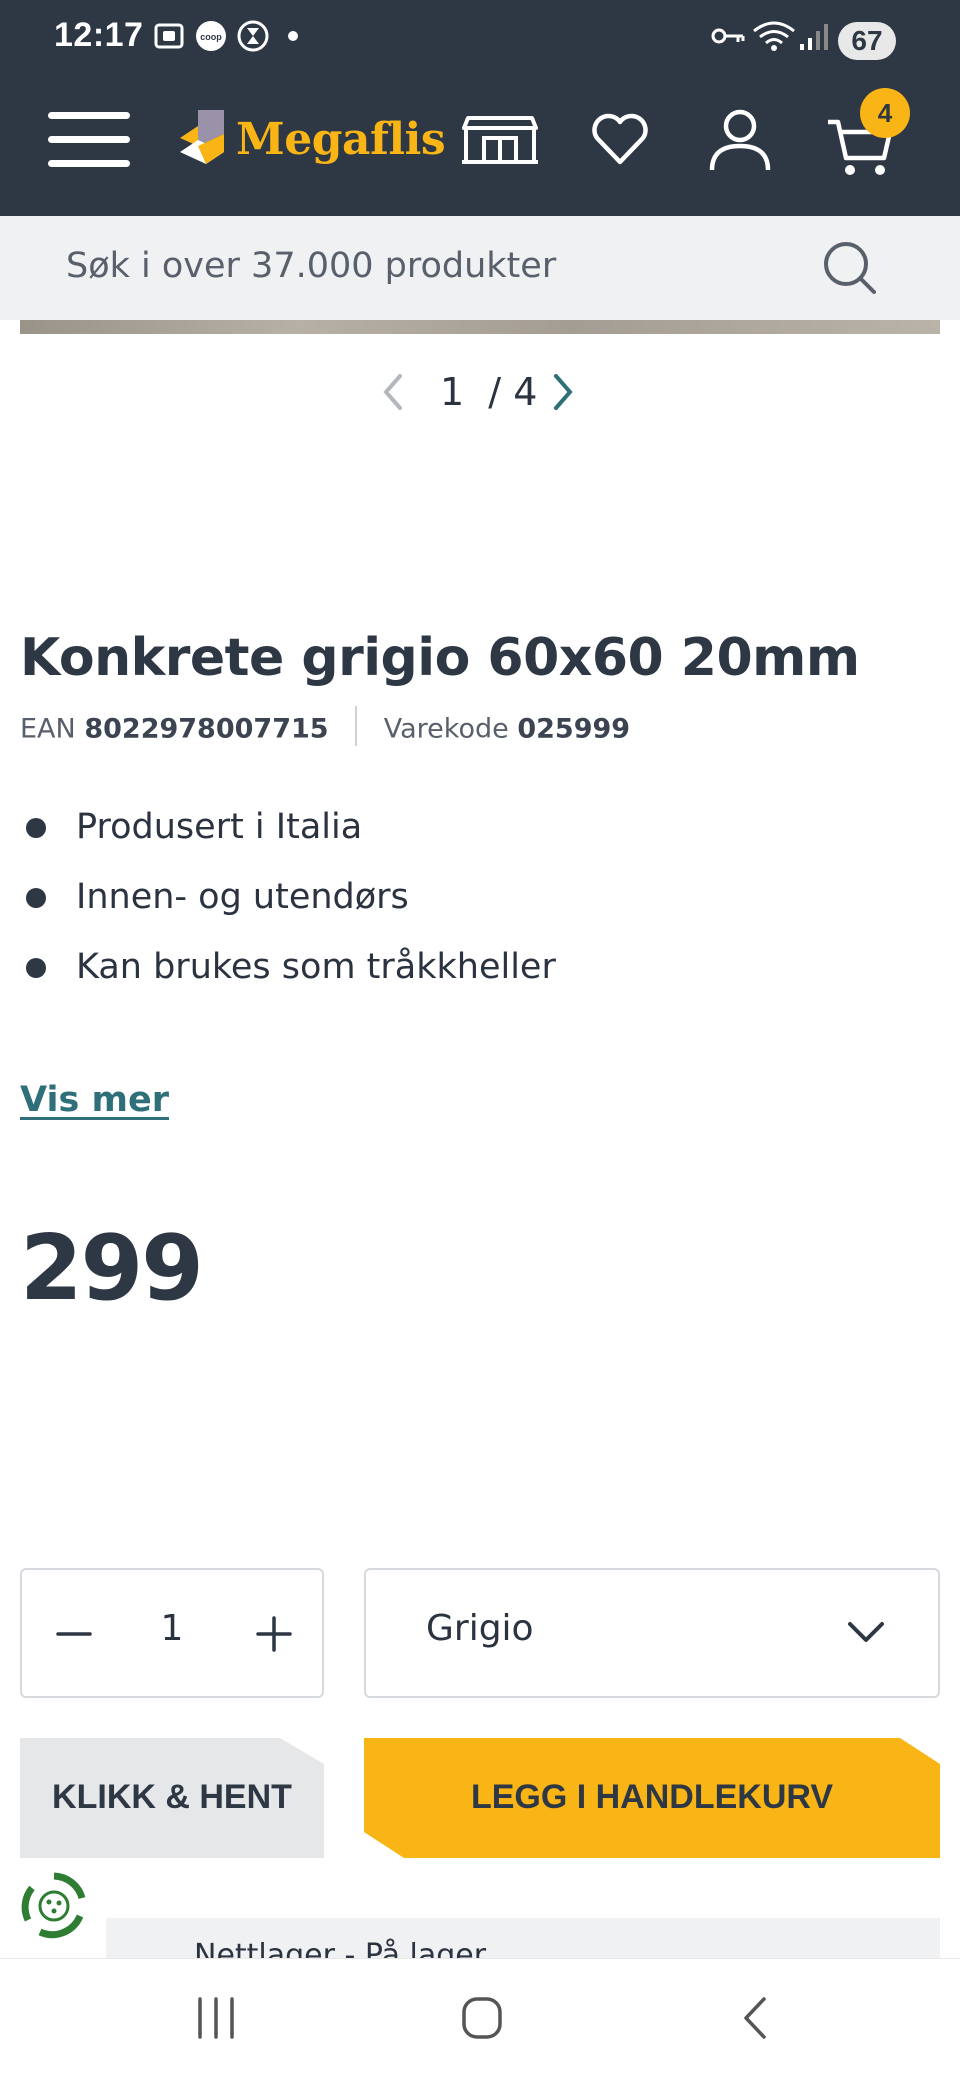 This screenshot has width=960, height=2080. I want to click on search-input: Søk i over 37.000 produkter, so click(311, 266).